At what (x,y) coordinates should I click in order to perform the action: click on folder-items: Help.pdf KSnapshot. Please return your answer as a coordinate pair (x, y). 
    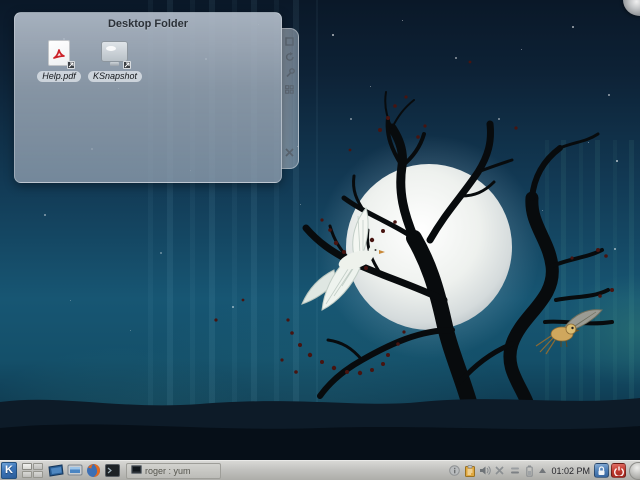
    Looking at the image, I should click on (148, 56).